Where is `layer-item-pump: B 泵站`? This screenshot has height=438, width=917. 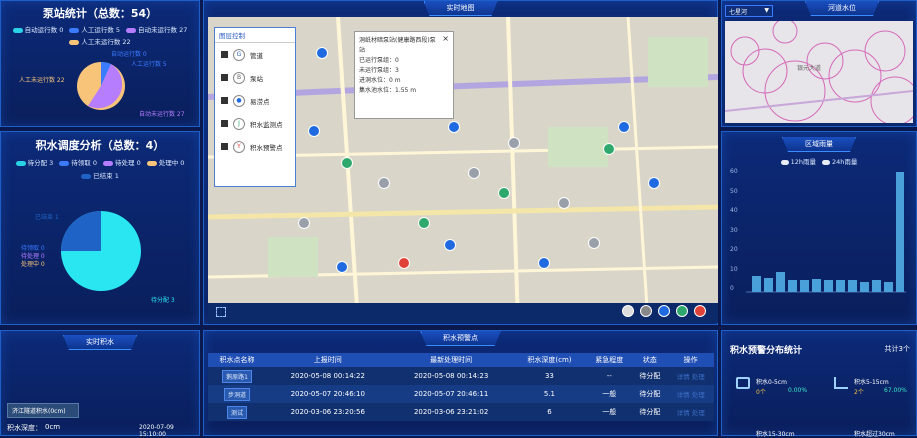 layer-item-pump: B 泵站 is located at coordinates (255, 77).